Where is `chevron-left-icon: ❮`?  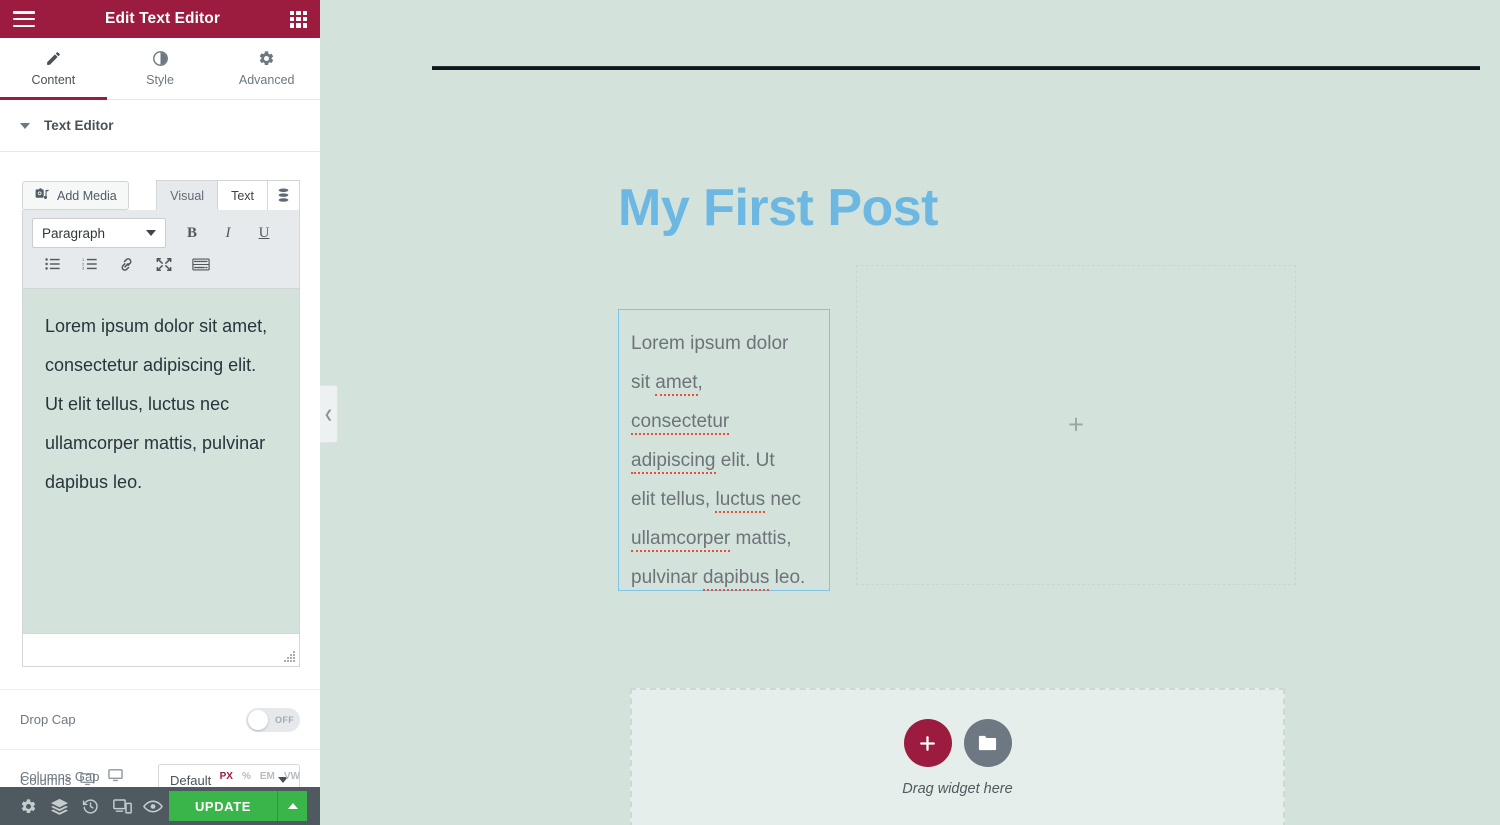 chevron-left-icon: ❮ is located at coordinates (328, 414).